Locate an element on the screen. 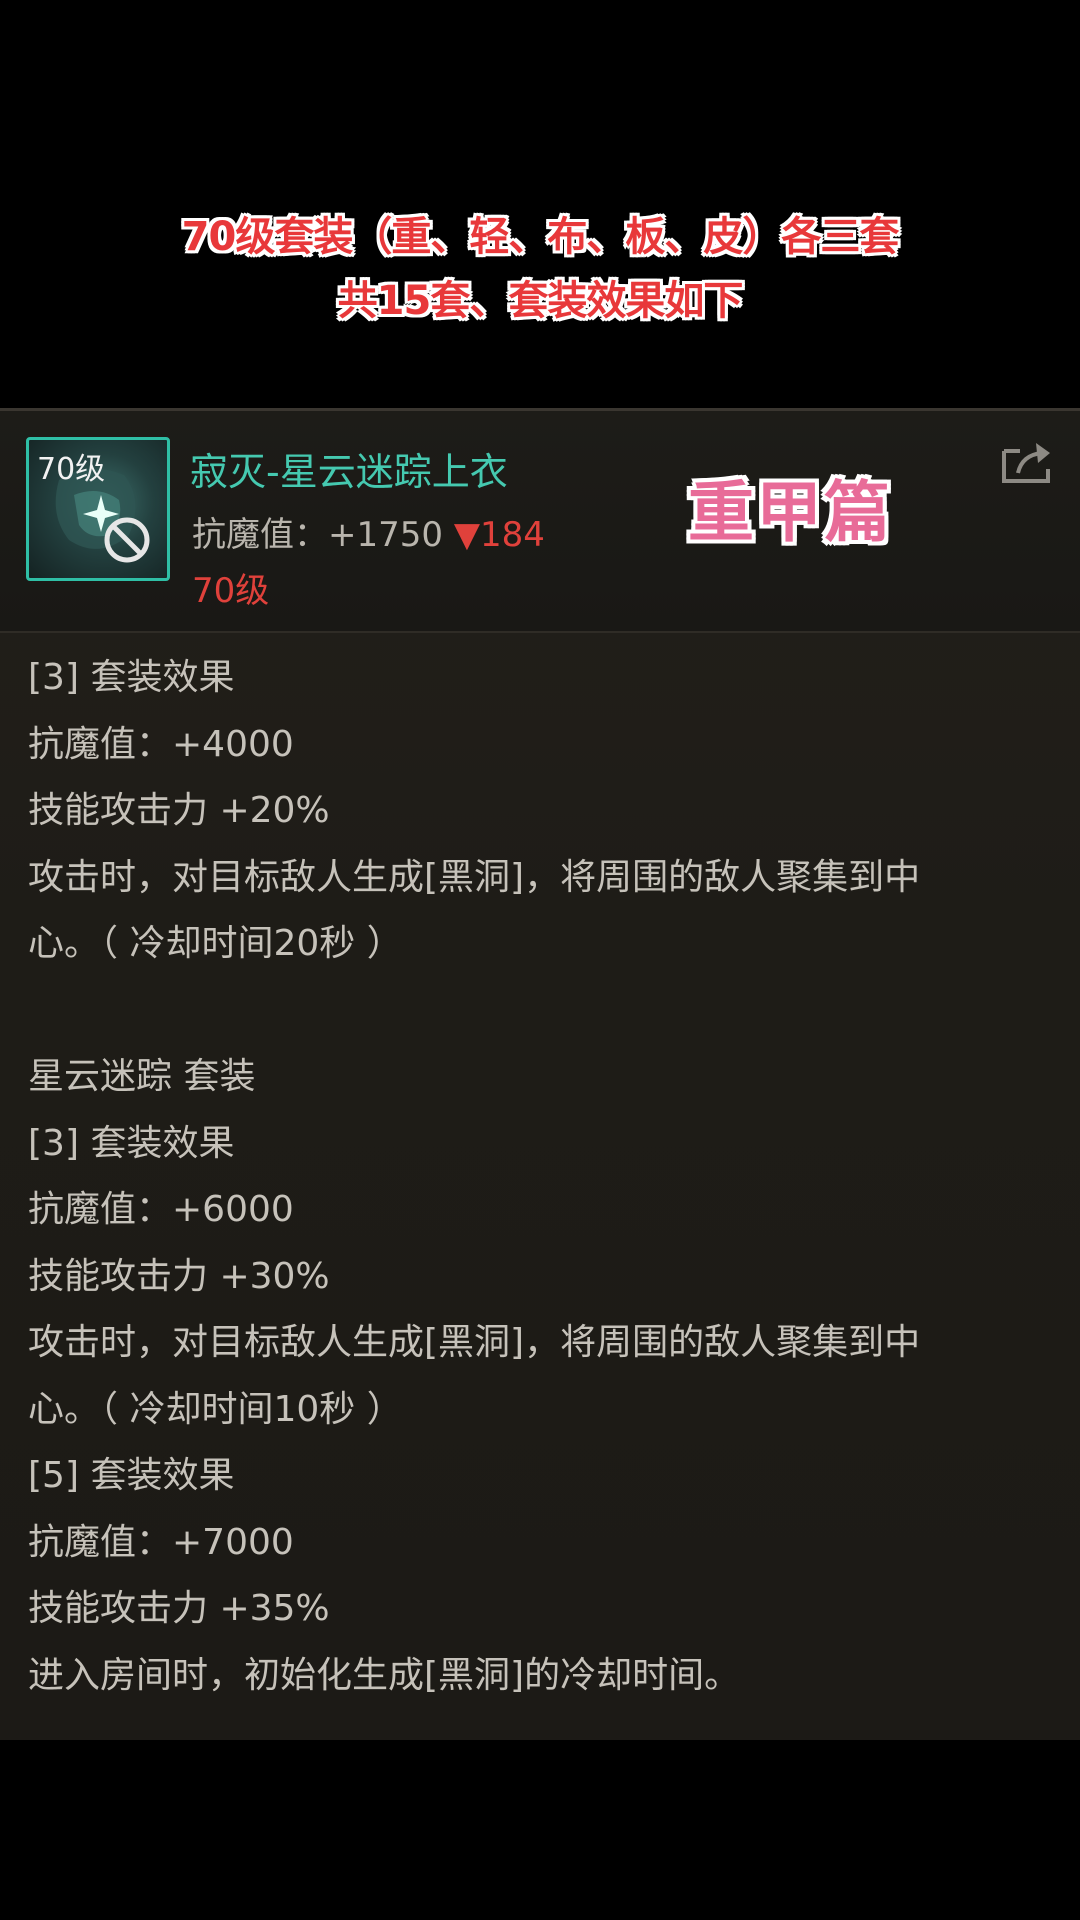 The width and height of the screenshot is (1080, 1920). item-level: 70级 is located at coordinates (231, 591).